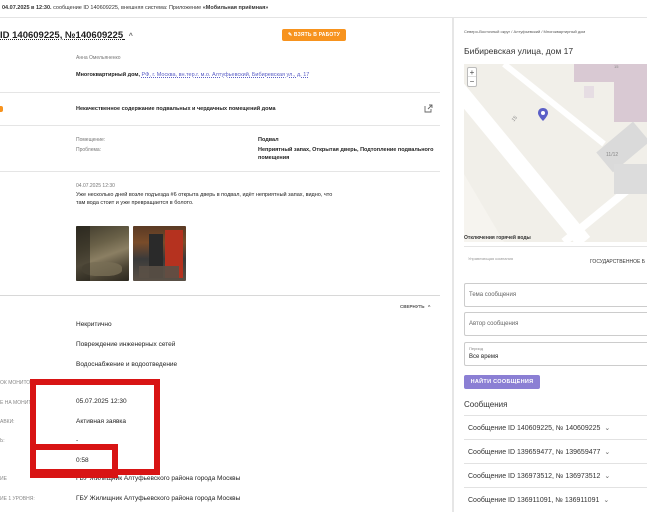 The height and width of the screenshot is (512, 647). Describe the element at coordinates (428, 108) in the screenshot. I see `open-external-icon` at that location.